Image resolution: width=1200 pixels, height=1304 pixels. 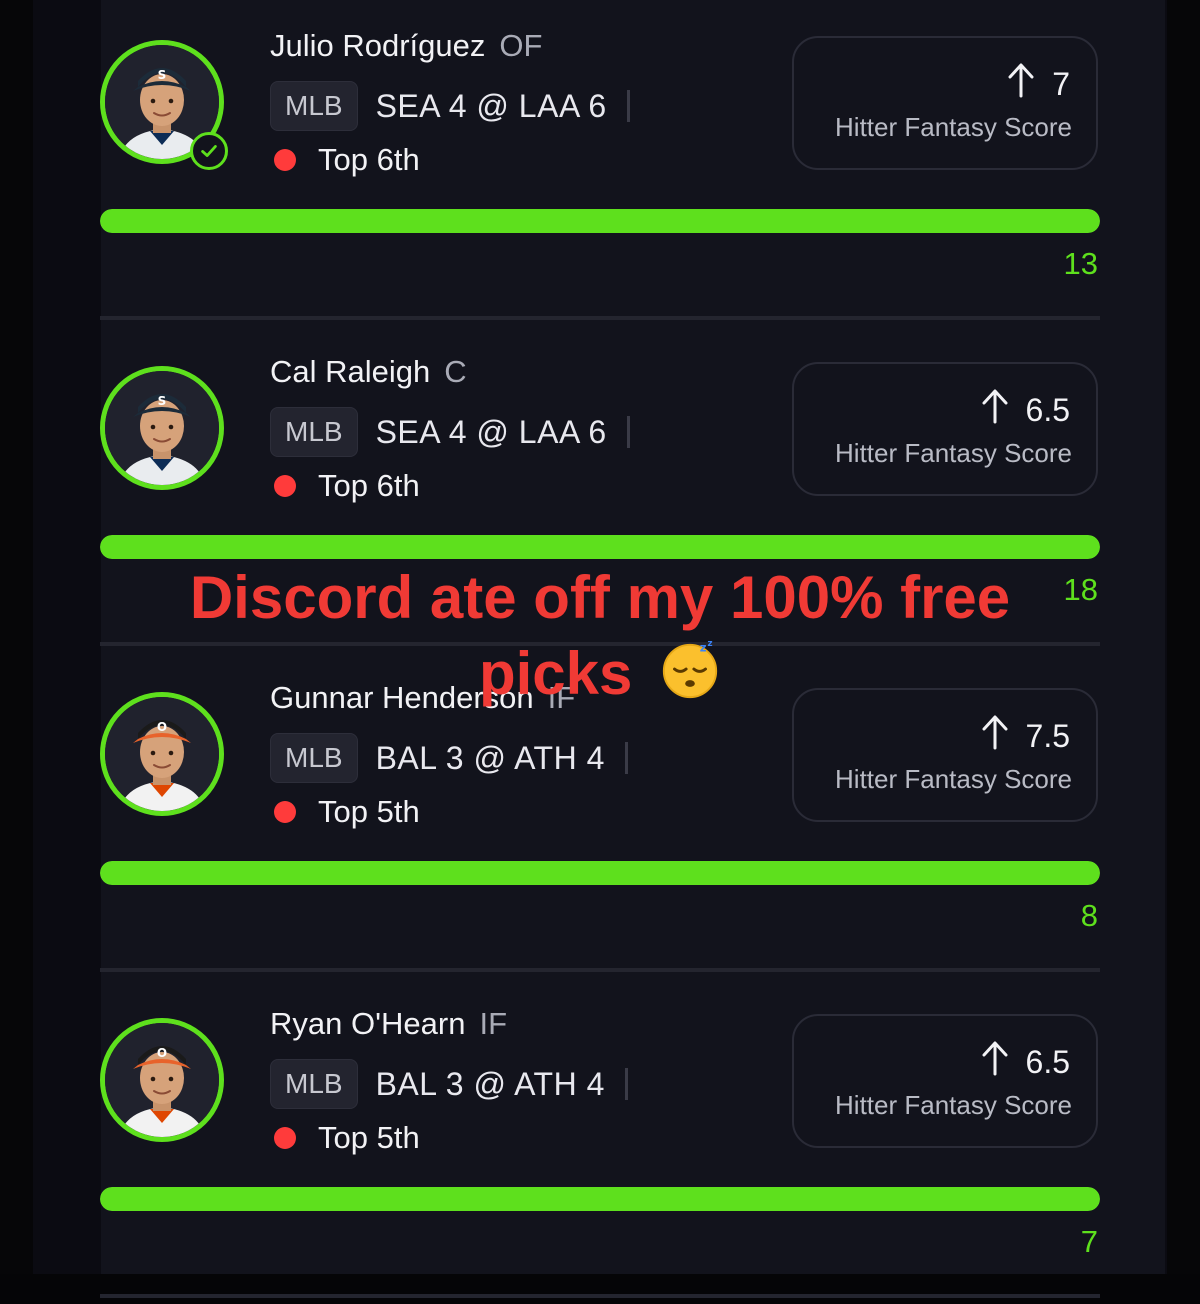 I want to click on player-position: OF, so click(x=521, y=45).